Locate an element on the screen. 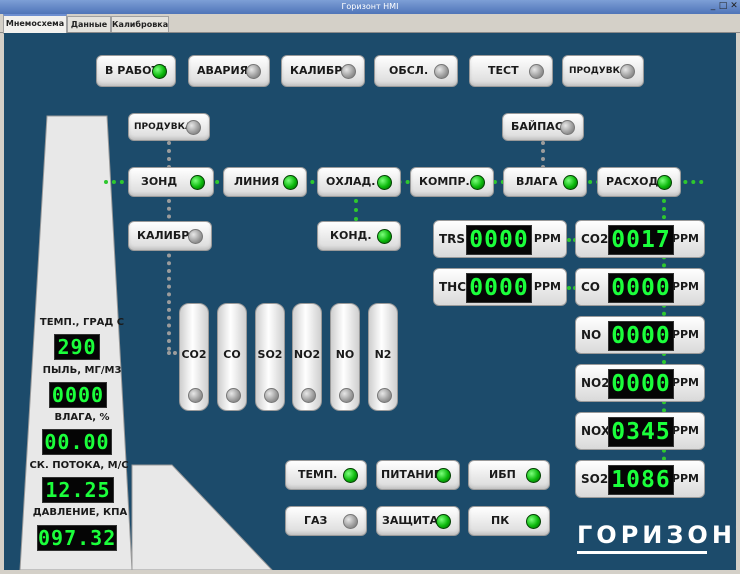 The height and width of the screenshot is (574, 740). line-led is located at coordinates (290, 182).